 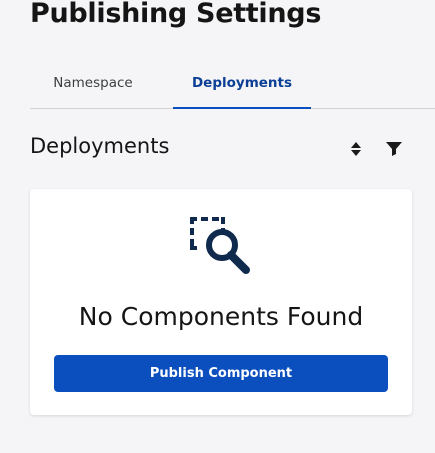 I want to click on publish-component-button: Publish Component, so click(x=221, y=373).